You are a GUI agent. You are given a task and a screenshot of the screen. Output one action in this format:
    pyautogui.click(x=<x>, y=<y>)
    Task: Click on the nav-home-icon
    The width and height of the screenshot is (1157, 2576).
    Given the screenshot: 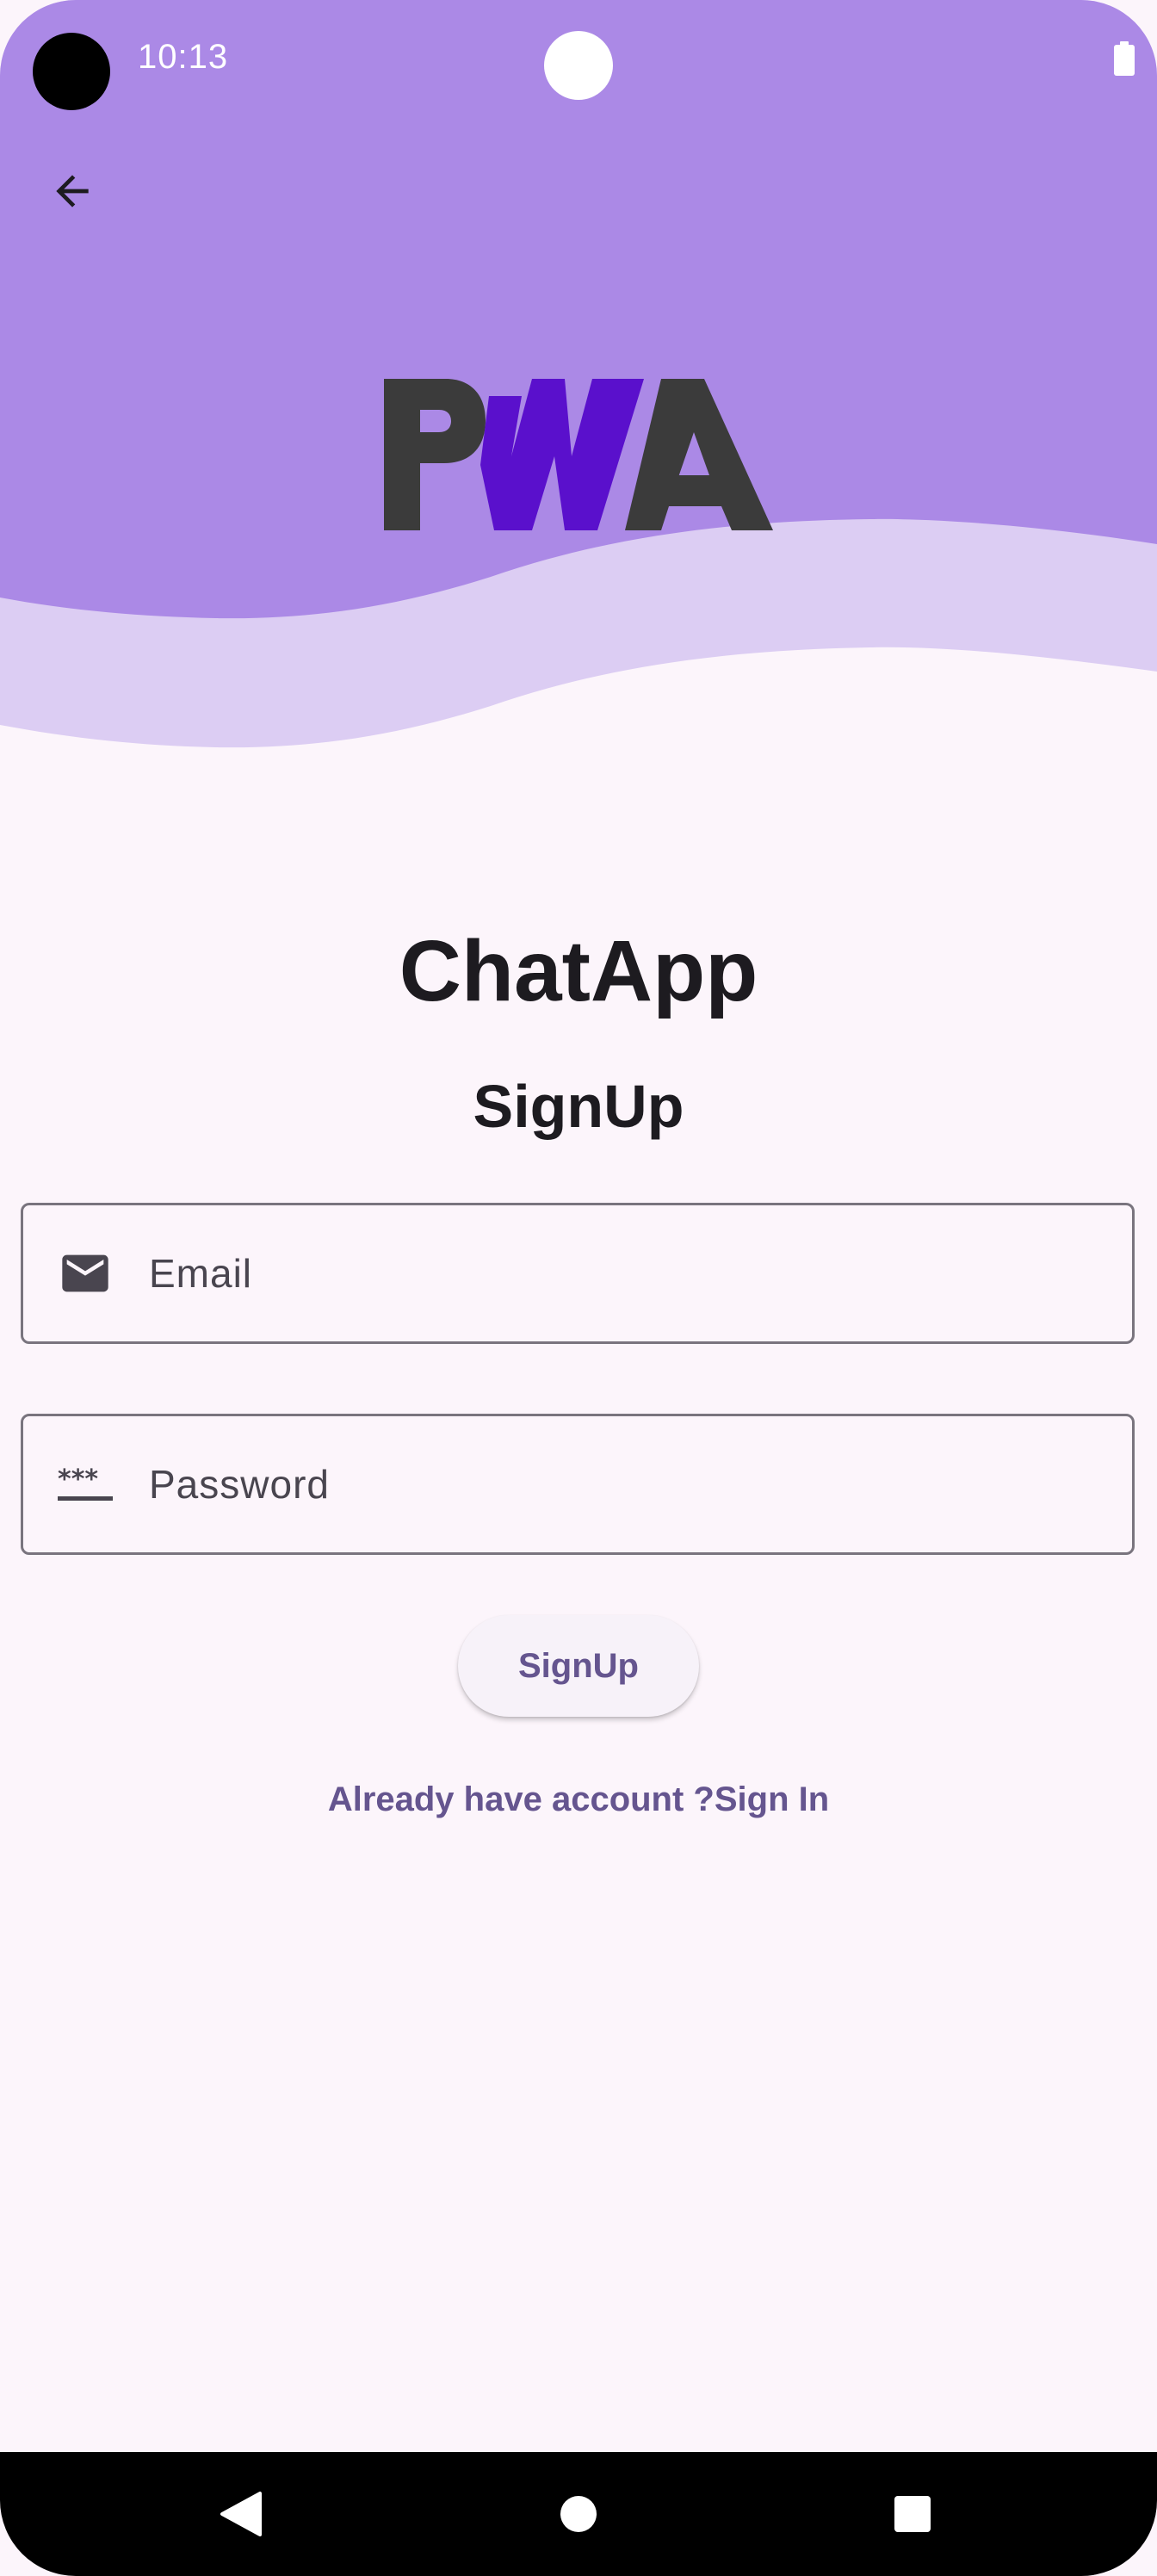 What is the action you would take?
    pyautogui.click(x=579, y=2514)
    